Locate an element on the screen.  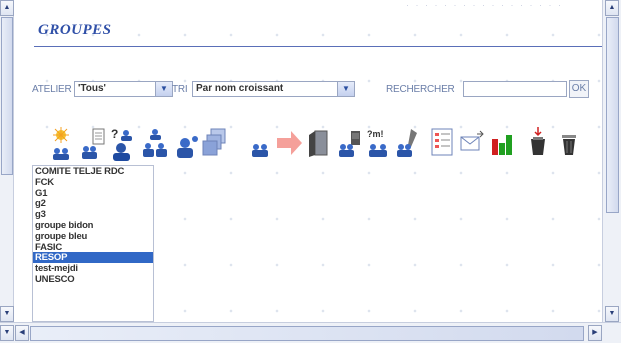
group-icon is located at coordinates (261, 144).